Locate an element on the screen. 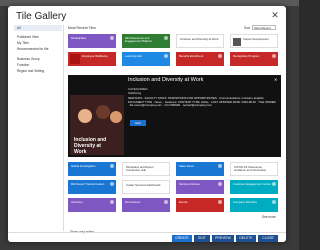  tile-events: Events is located at coordinates (200, 205).